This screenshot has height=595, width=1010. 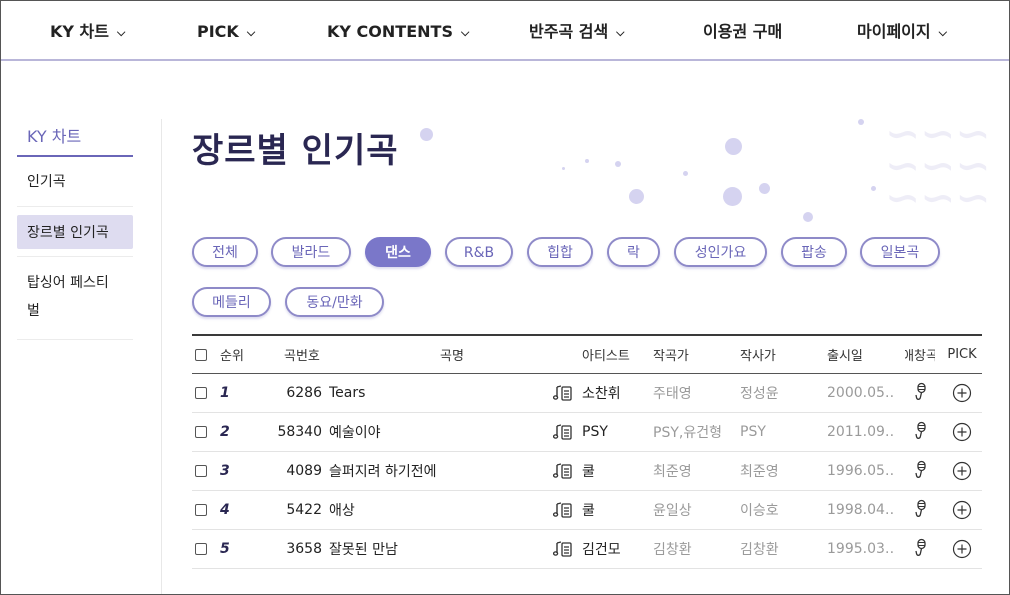 I want to click on genre-pill-hiphop: 힙합, so click(x=560, y=252).